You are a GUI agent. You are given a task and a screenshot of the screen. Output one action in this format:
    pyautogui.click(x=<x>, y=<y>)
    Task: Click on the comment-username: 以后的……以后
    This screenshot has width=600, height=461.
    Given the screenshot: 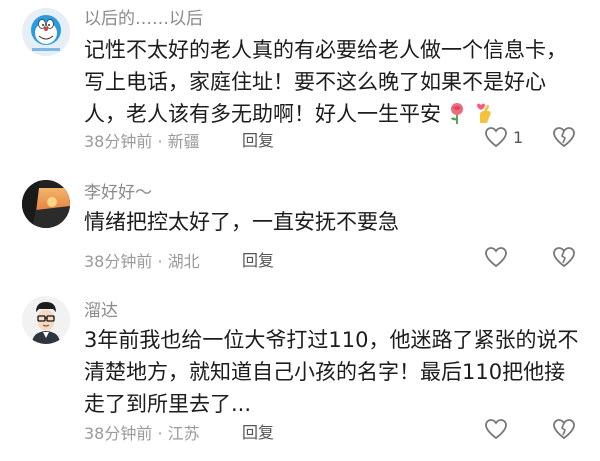 What is the action you would take?
    pyautogui.click(x=143, y=16)
    